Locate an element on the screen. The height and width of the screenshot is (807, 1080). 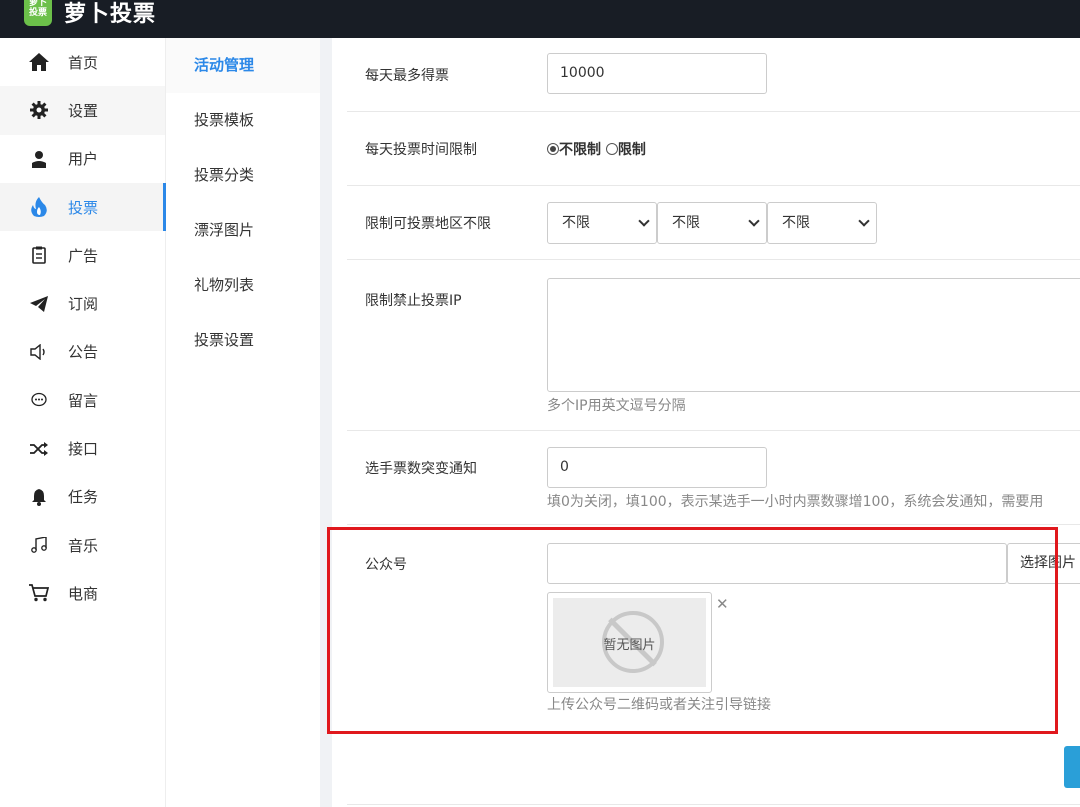
top-bar: 萝卜 投票 萝卜投票 is located at coordinates (540, 19).